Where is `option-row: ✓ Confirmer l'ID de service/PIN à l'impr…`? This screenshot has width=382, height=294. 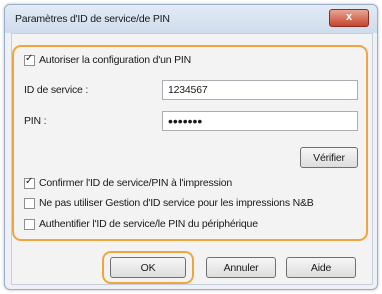
option-row: ✓ Confirmer l'ID de service/PIN à l'impr… is located at coordinates (128, 183).